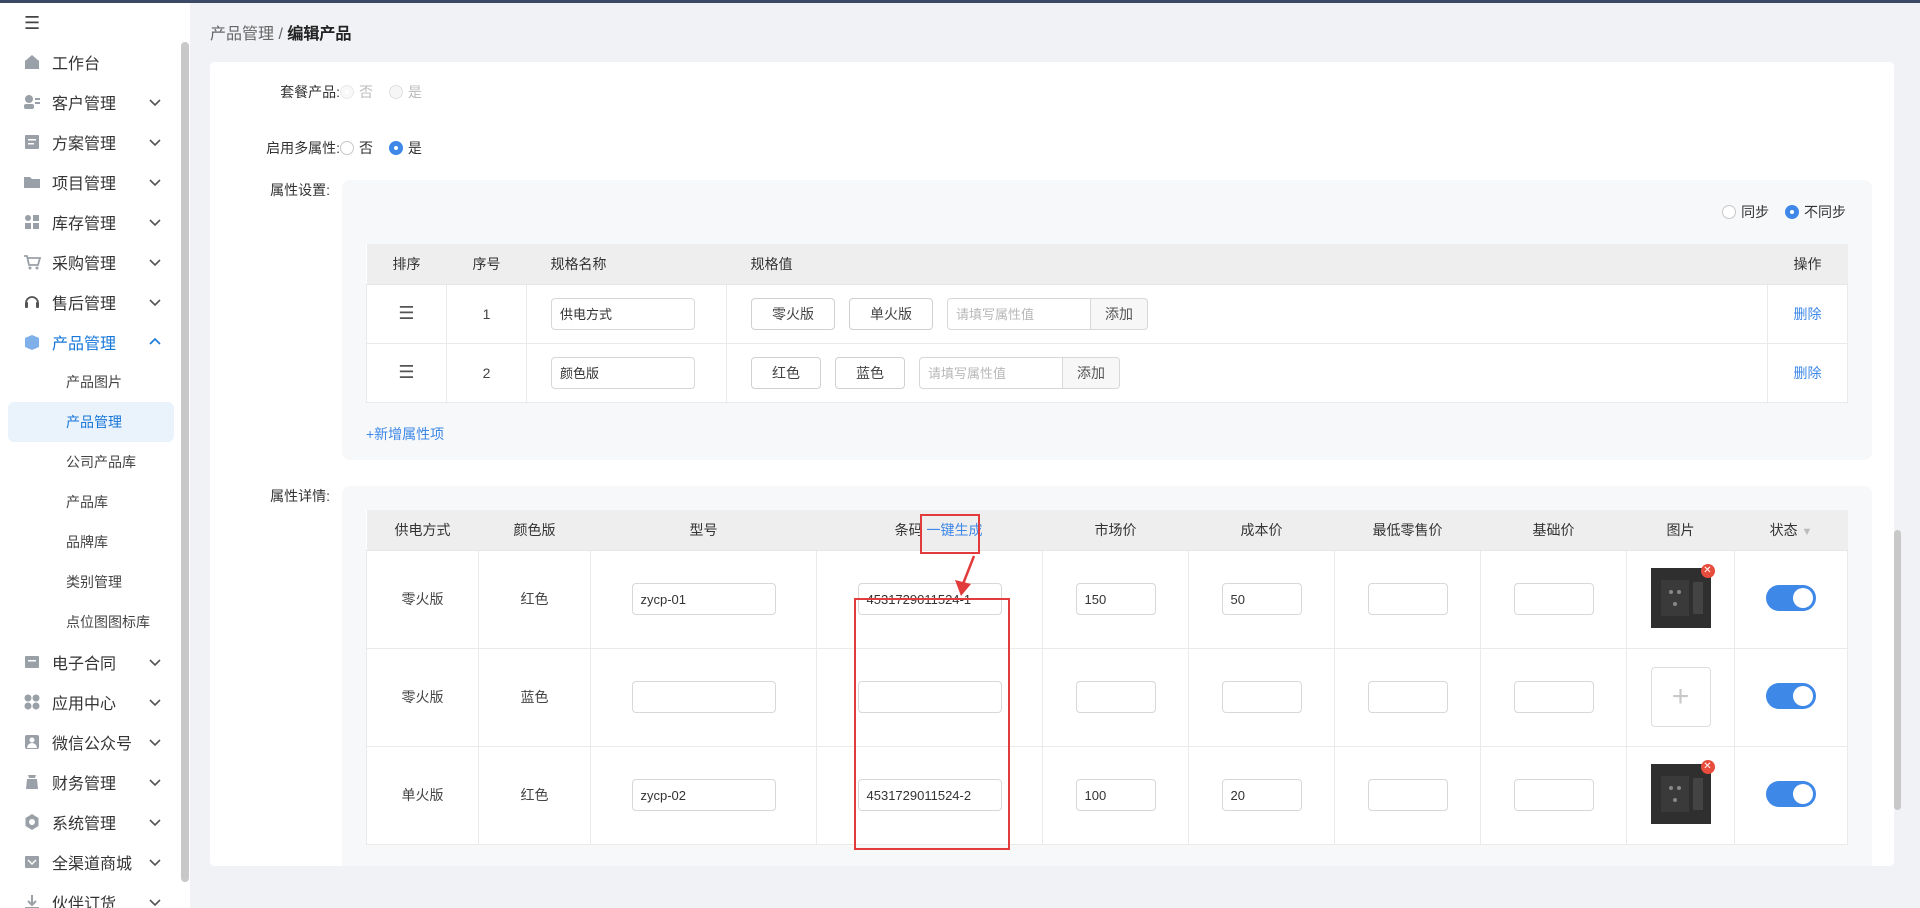 This screenshot has width=1920, height=908. What do you see at coordinates (1784, 212) in the screenshot?
I see `sync-radio-group: 同步 不同步` at bounding box center [1784, 212].